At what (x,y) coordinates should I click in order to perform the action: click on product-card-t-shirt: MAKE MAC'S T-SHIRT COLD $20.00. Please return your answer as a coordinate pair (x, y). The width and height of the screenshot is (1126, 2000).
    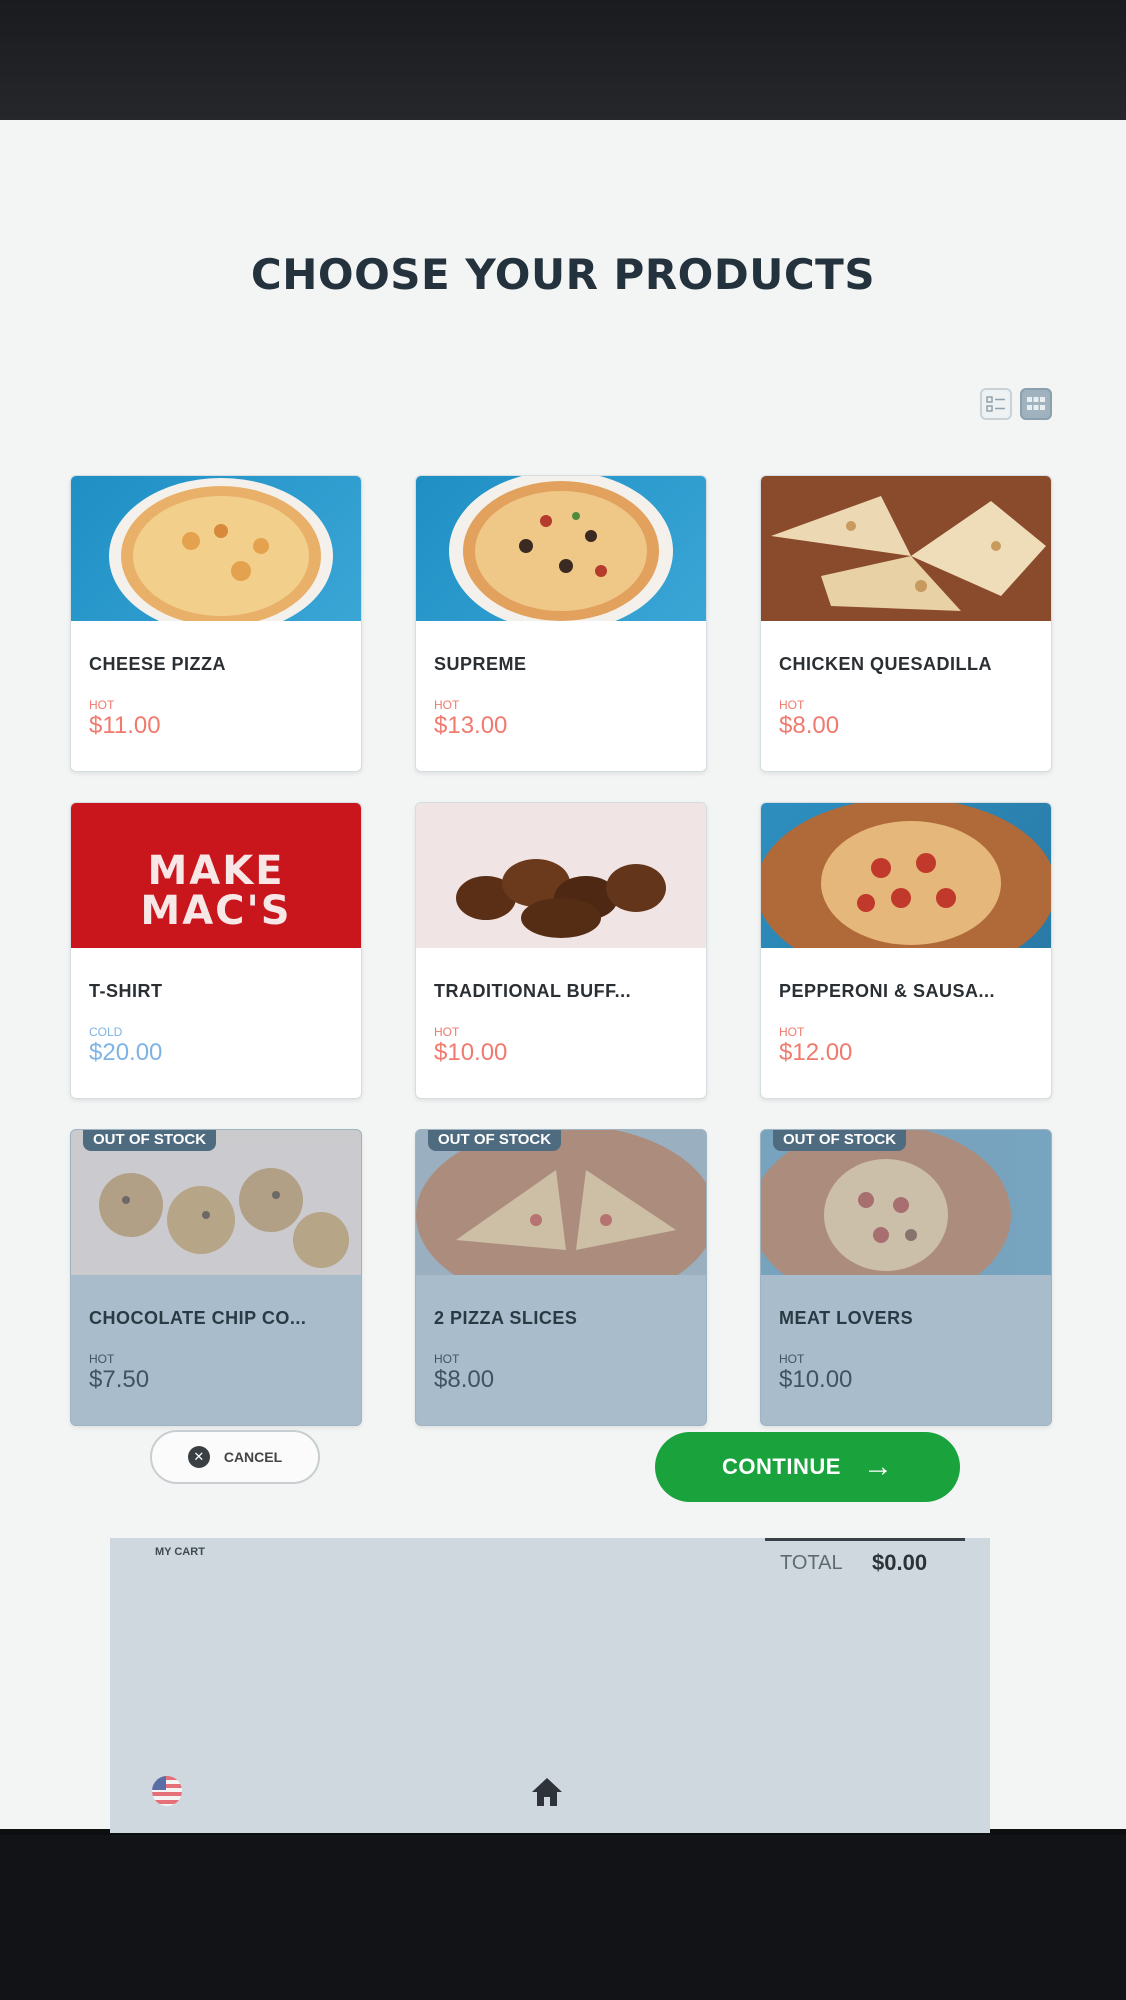
    Looking at the image, I should click on (216, 950).